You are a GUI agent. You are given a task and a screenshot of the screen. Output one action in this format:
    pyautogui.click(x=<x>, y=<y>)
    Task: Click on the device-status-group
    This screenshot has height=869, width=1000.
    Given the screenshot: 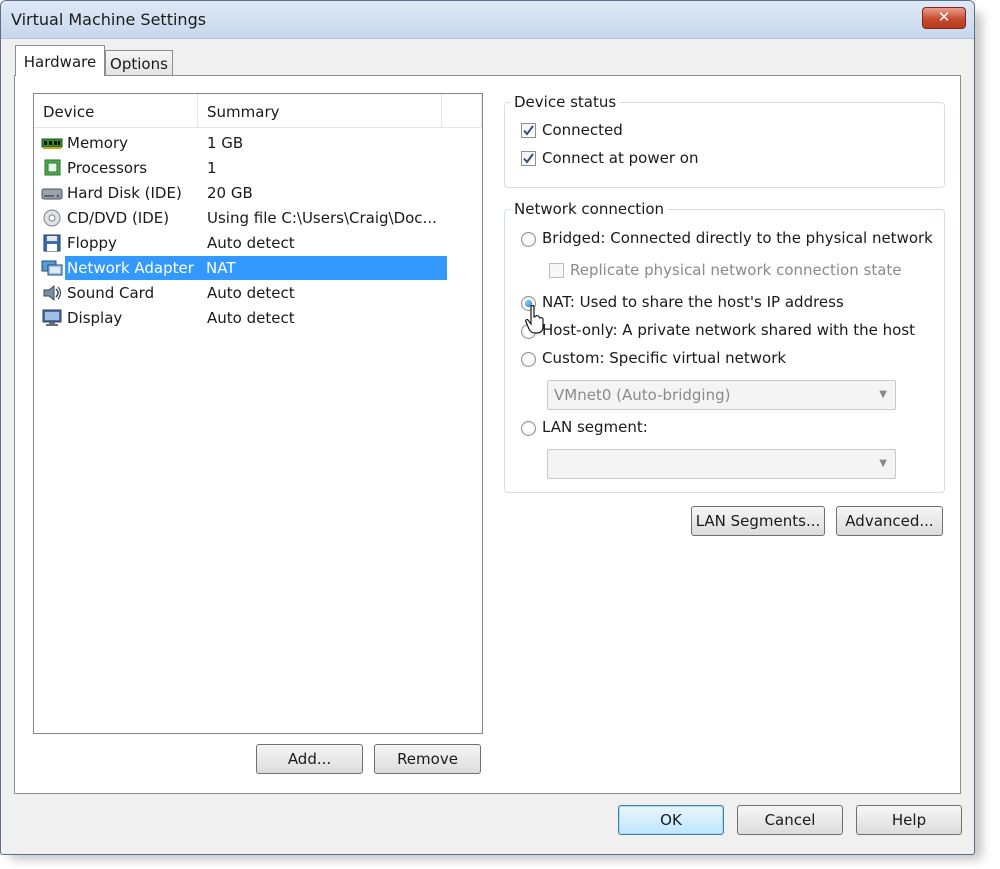 What is the action you would take?
    pyautogui.click(x=724, y=145)
    